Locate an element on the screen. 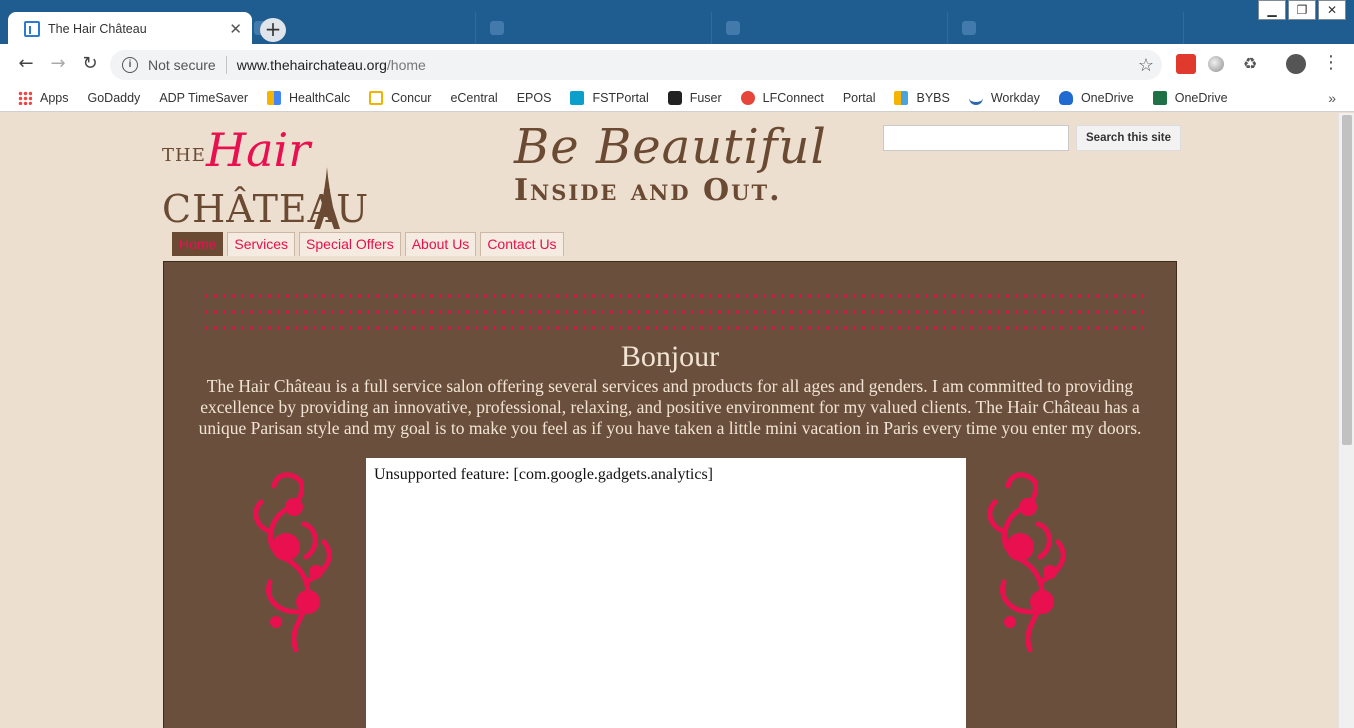 The image size is (1354, 728). nav-about-us: About Us is located at coordinates (440, 244).